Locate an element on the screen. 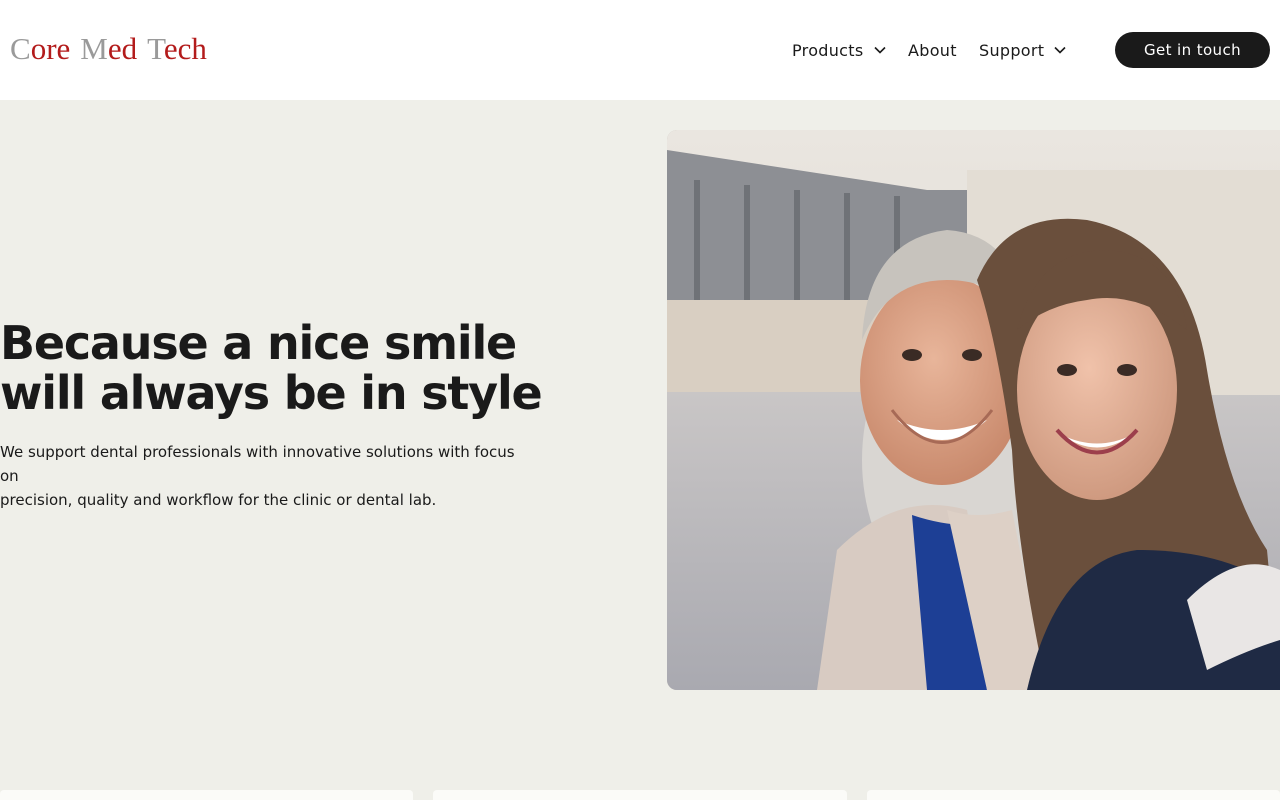 This screenshot has height=800, width=1280. get-in-touch-button: Get in touch is located at coordinates (1192, 50).